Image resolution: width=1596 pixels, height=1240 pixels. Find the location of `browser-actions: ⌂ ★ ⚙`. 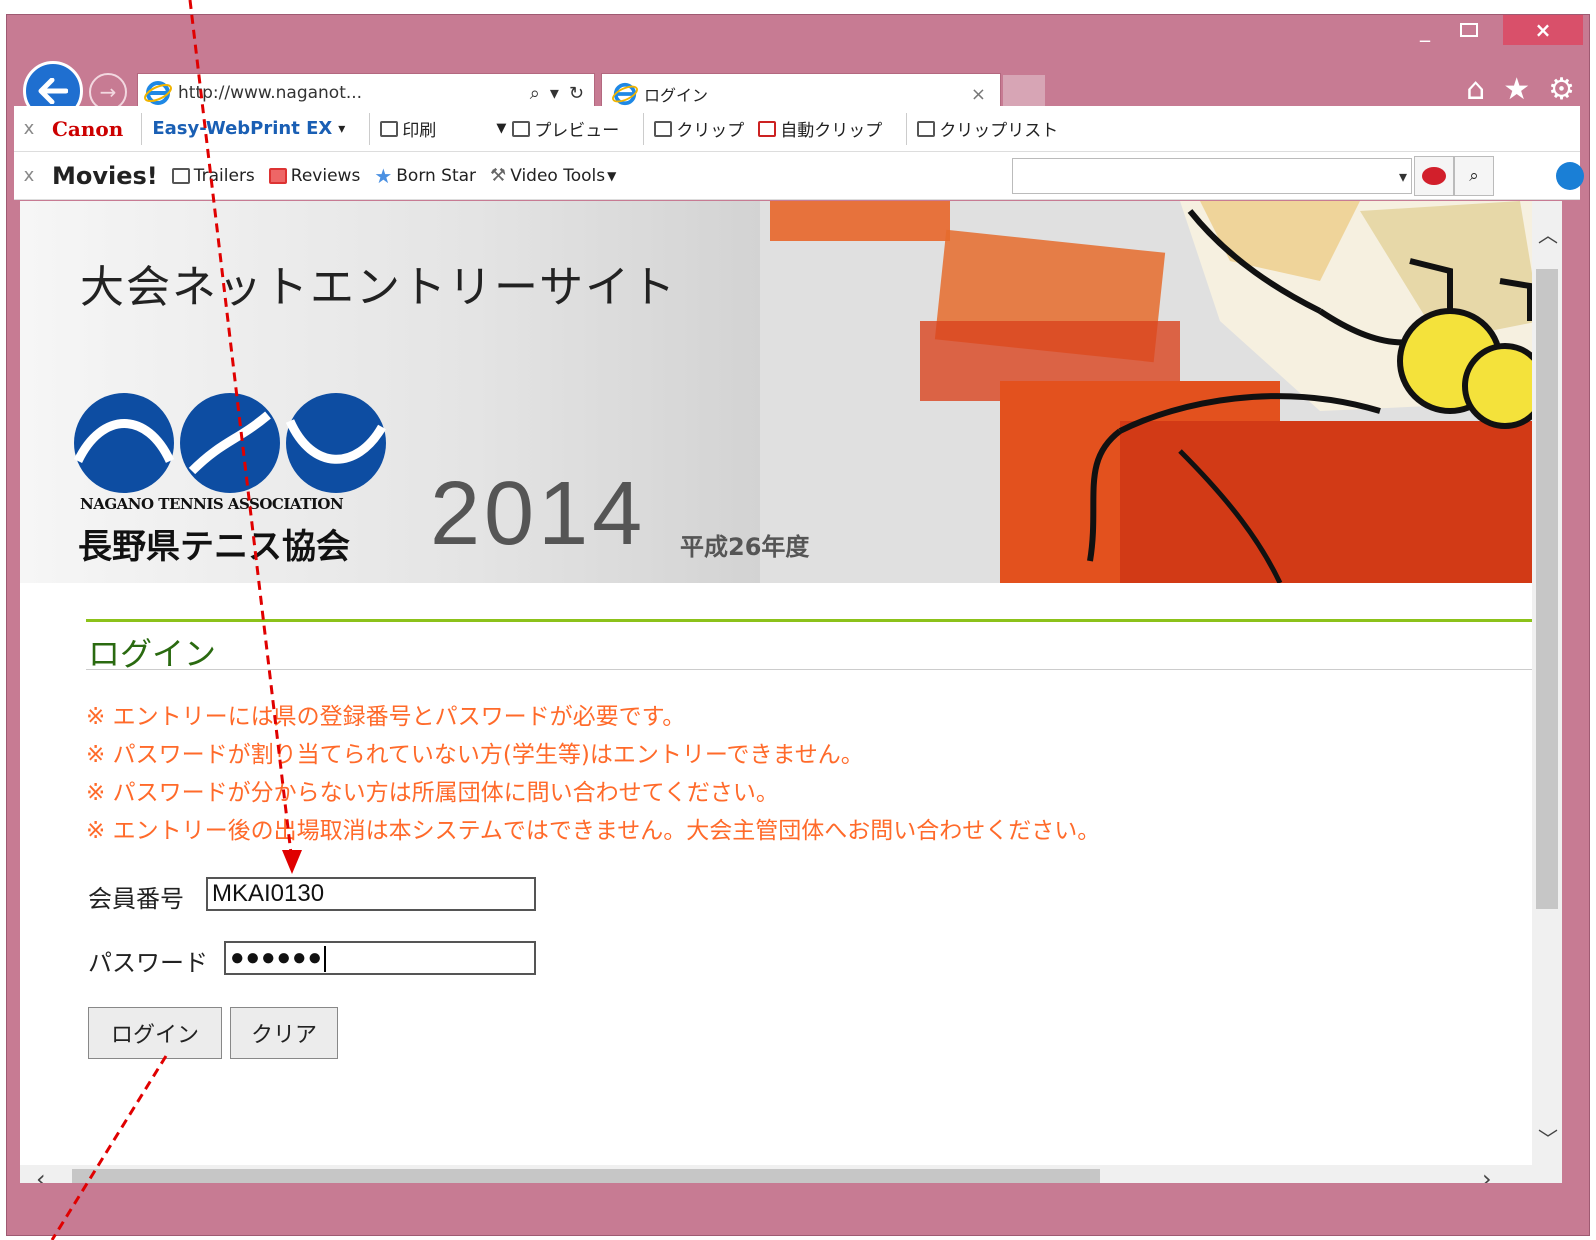

browser-actions: ⌂ ★ ⚙ is located at coordinates (1520, 90).